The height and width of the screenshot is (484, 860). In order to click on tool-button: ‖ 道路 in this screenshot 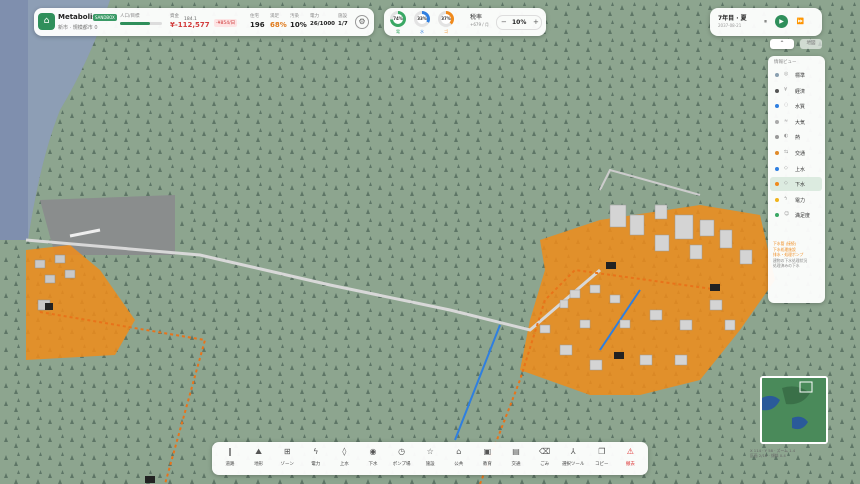, I will do `click(230, 457)`.